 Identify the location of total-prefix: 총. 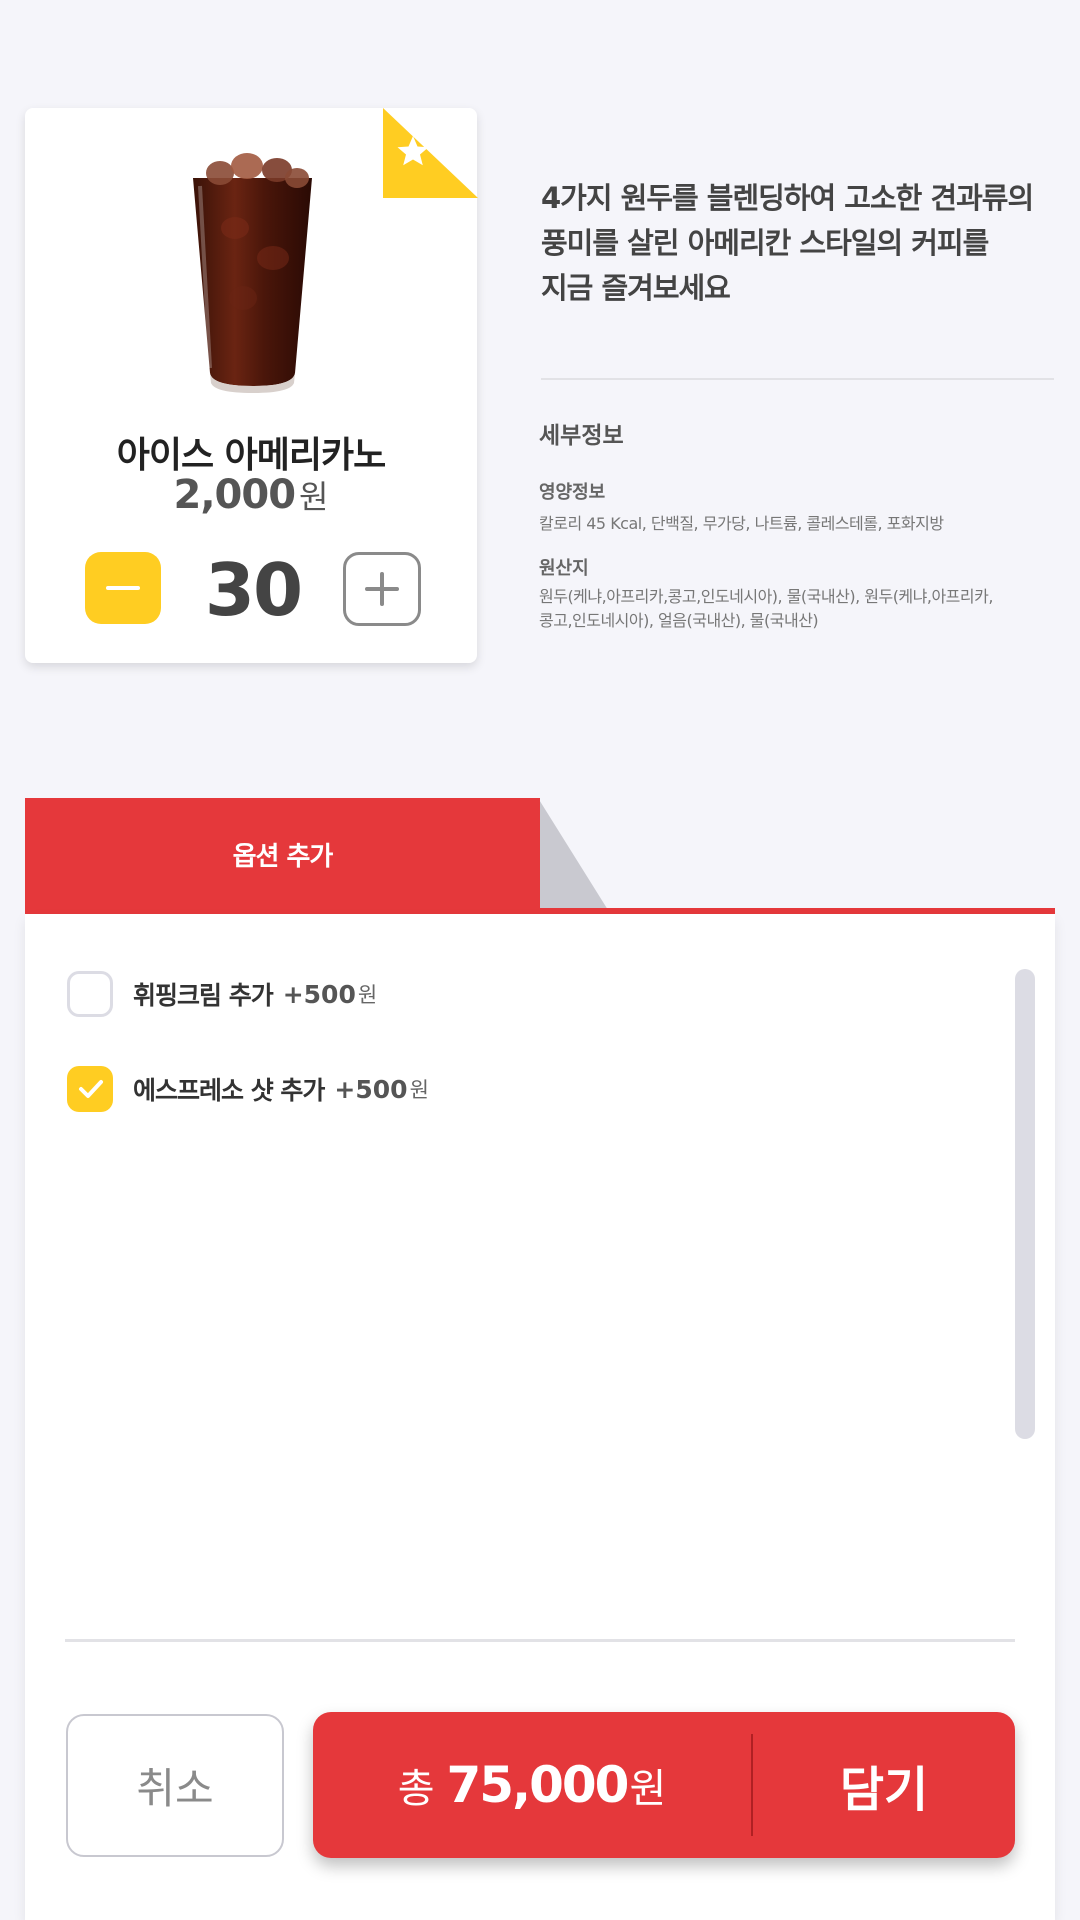
(416, 1789).